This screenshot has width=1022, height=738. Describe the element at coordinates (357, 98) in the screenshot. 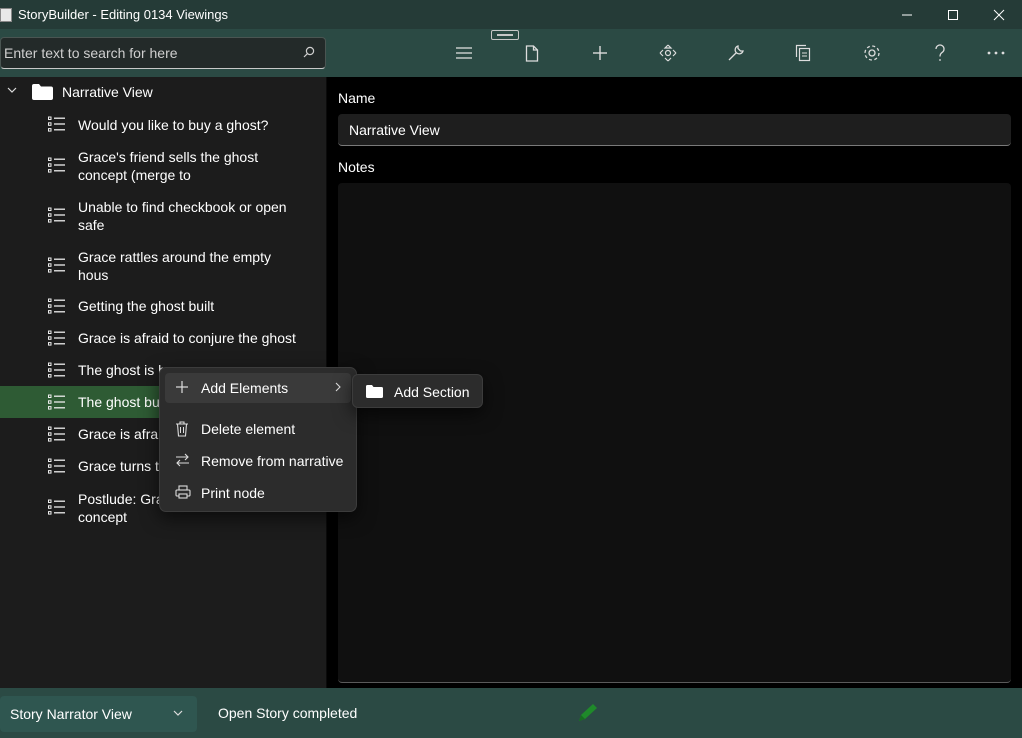

I see `name-label: Name` at that location.